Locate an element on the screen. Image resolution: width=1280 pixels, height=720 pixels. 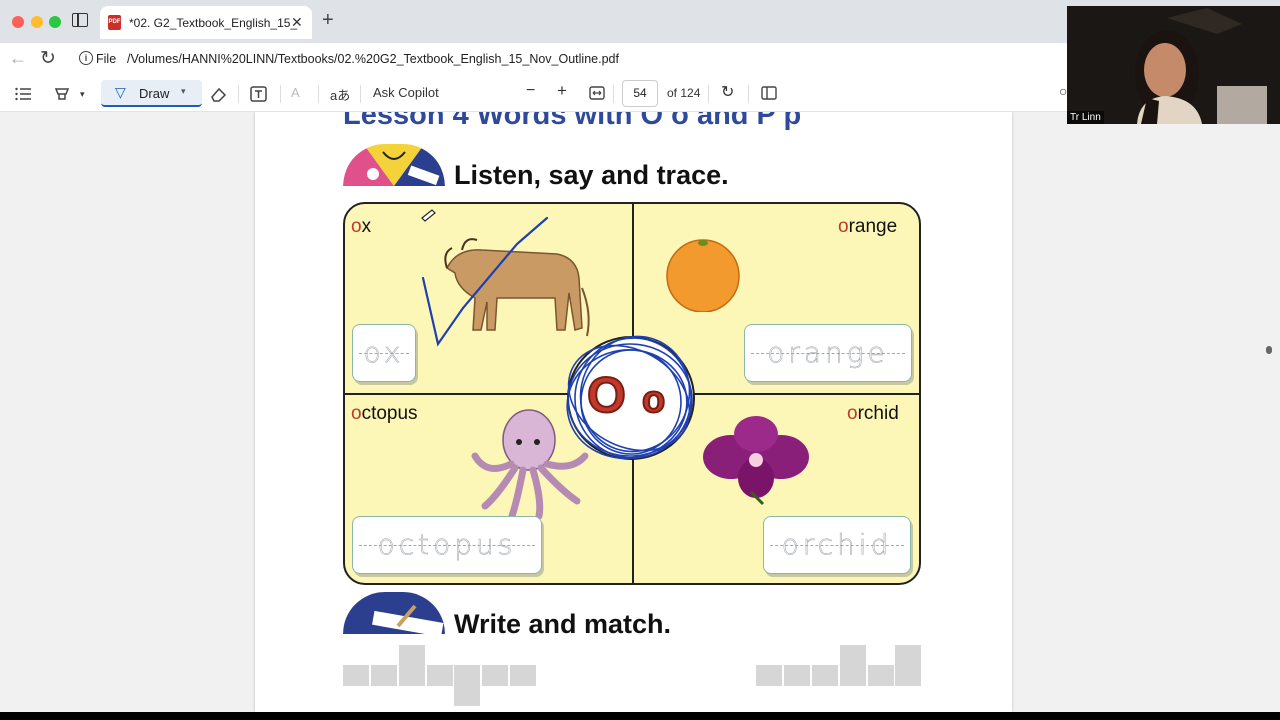
info-icon: i is located at coordinates (86, 58).